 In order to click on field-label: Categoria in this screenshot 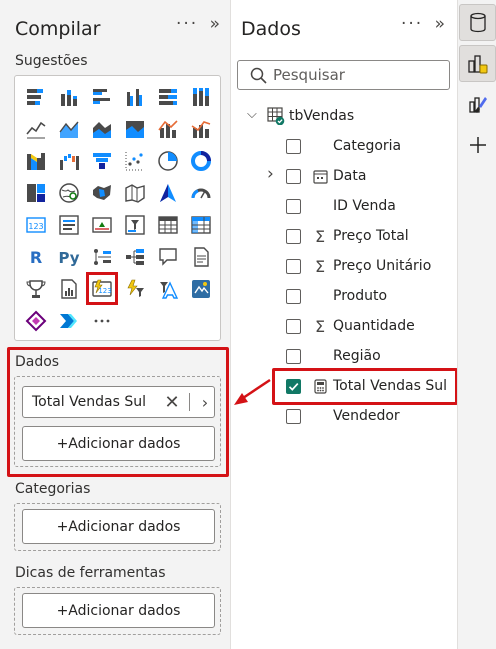, I will do `click(367, 146)`.